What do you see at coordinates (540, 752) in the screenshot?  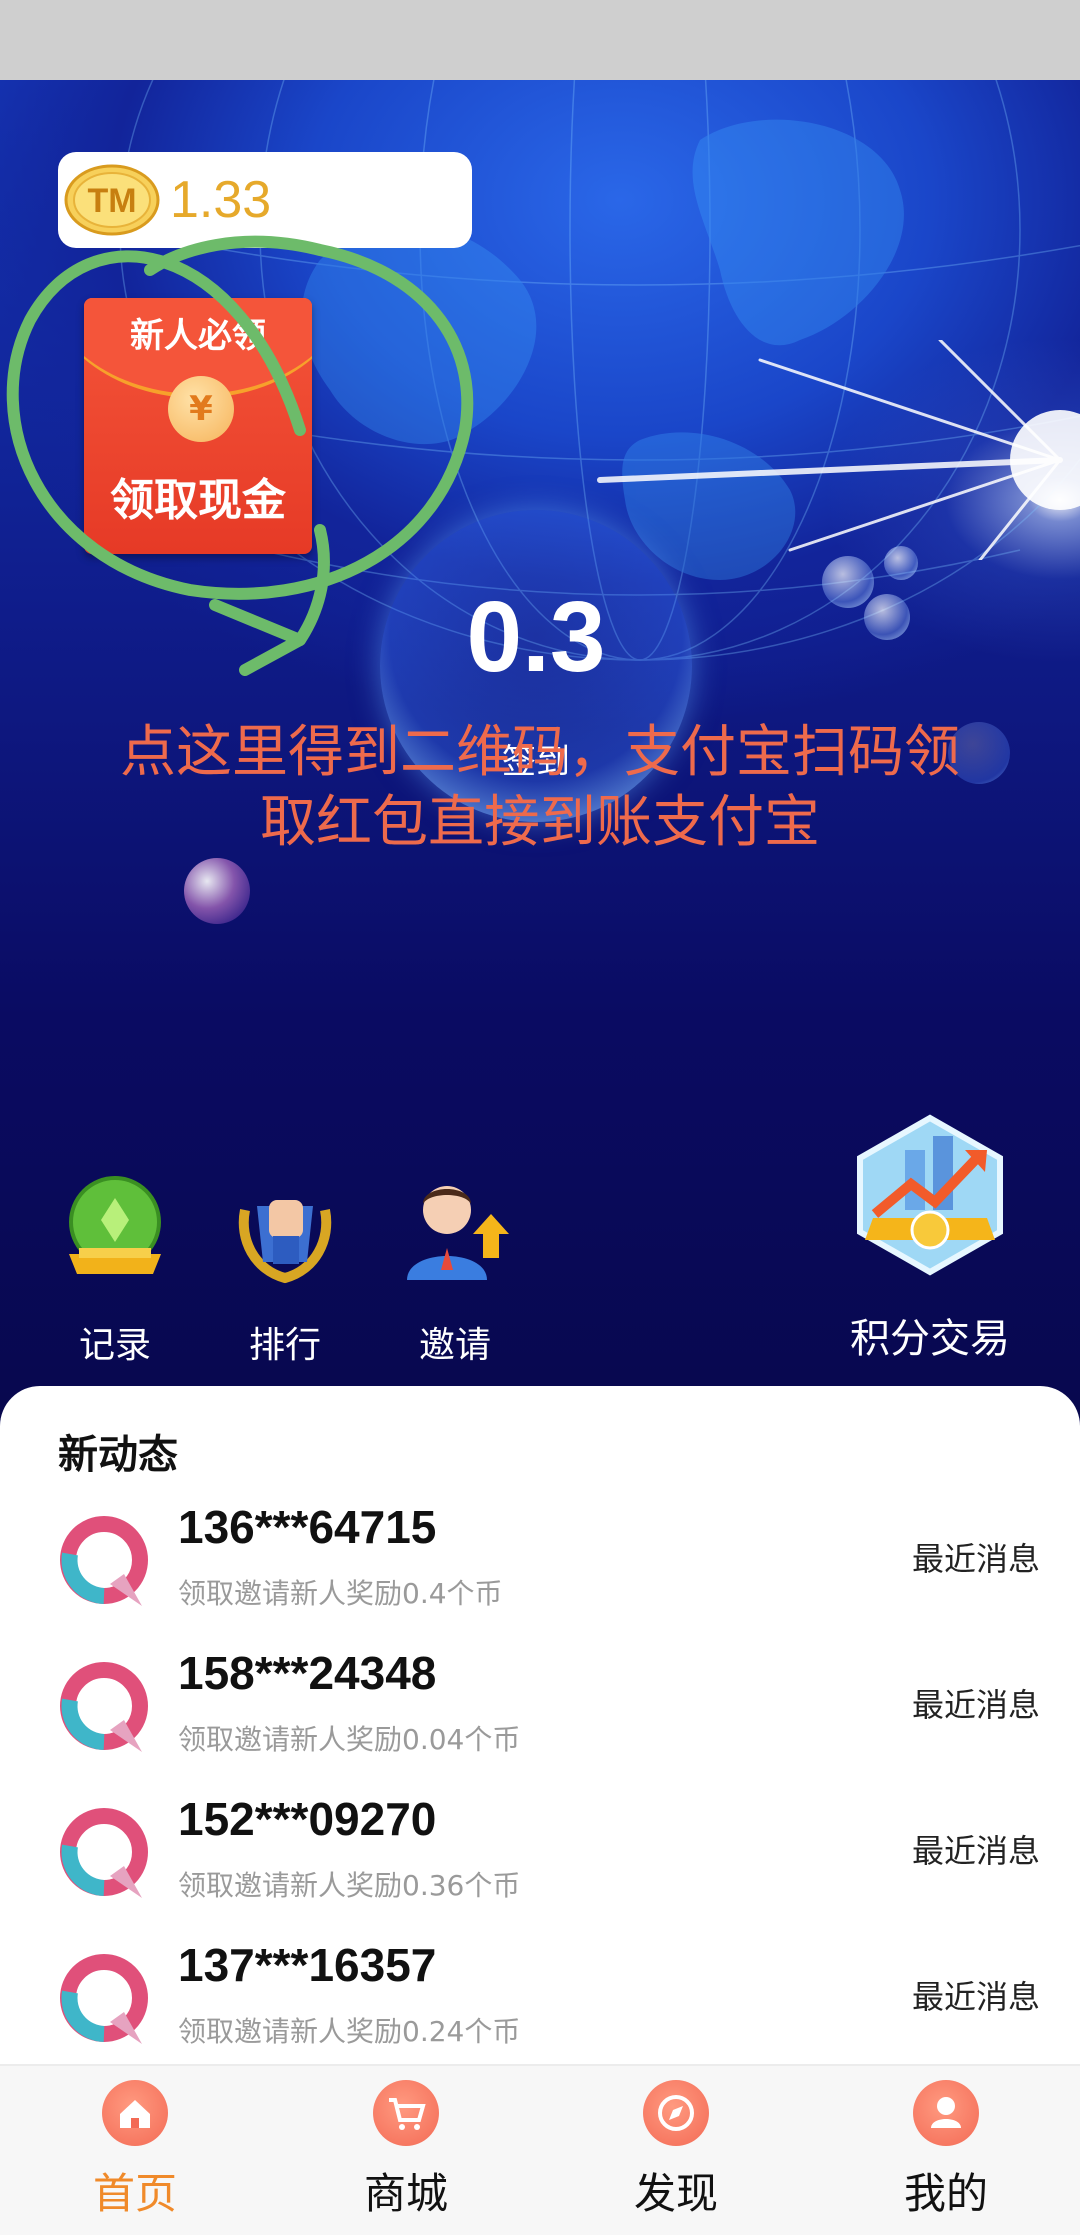 I see `annotation-line-1: 点这里得到二维码，支付宝扫码领` at bounding box center [540, 752].